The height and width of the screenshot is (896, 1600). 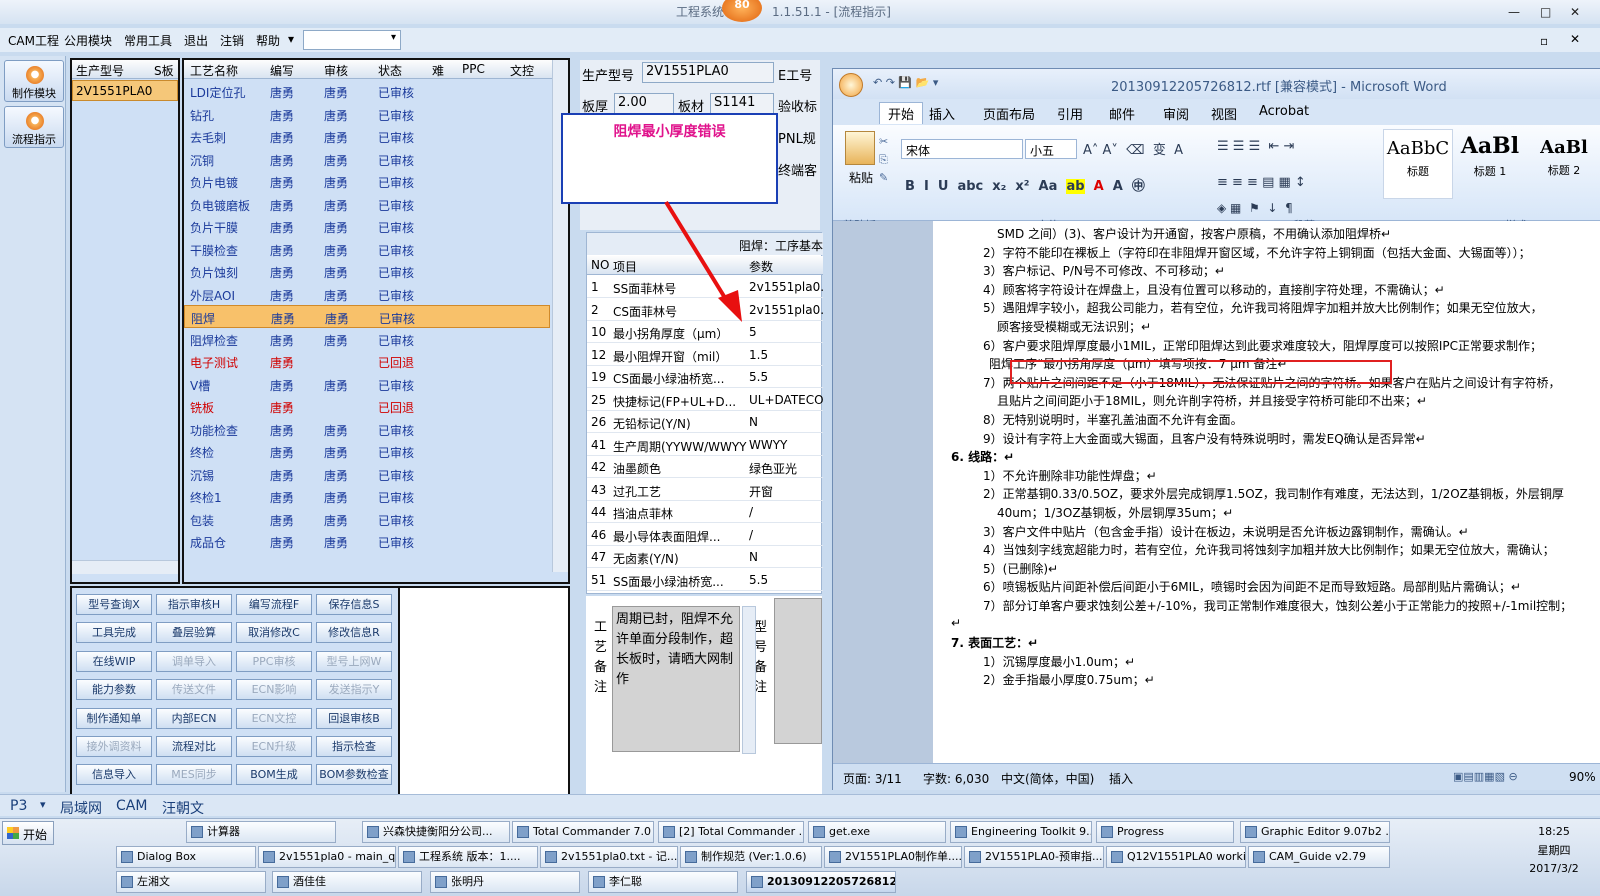 I want to click on style-title: AaBbC 标题, so click(x=1418, y=164).